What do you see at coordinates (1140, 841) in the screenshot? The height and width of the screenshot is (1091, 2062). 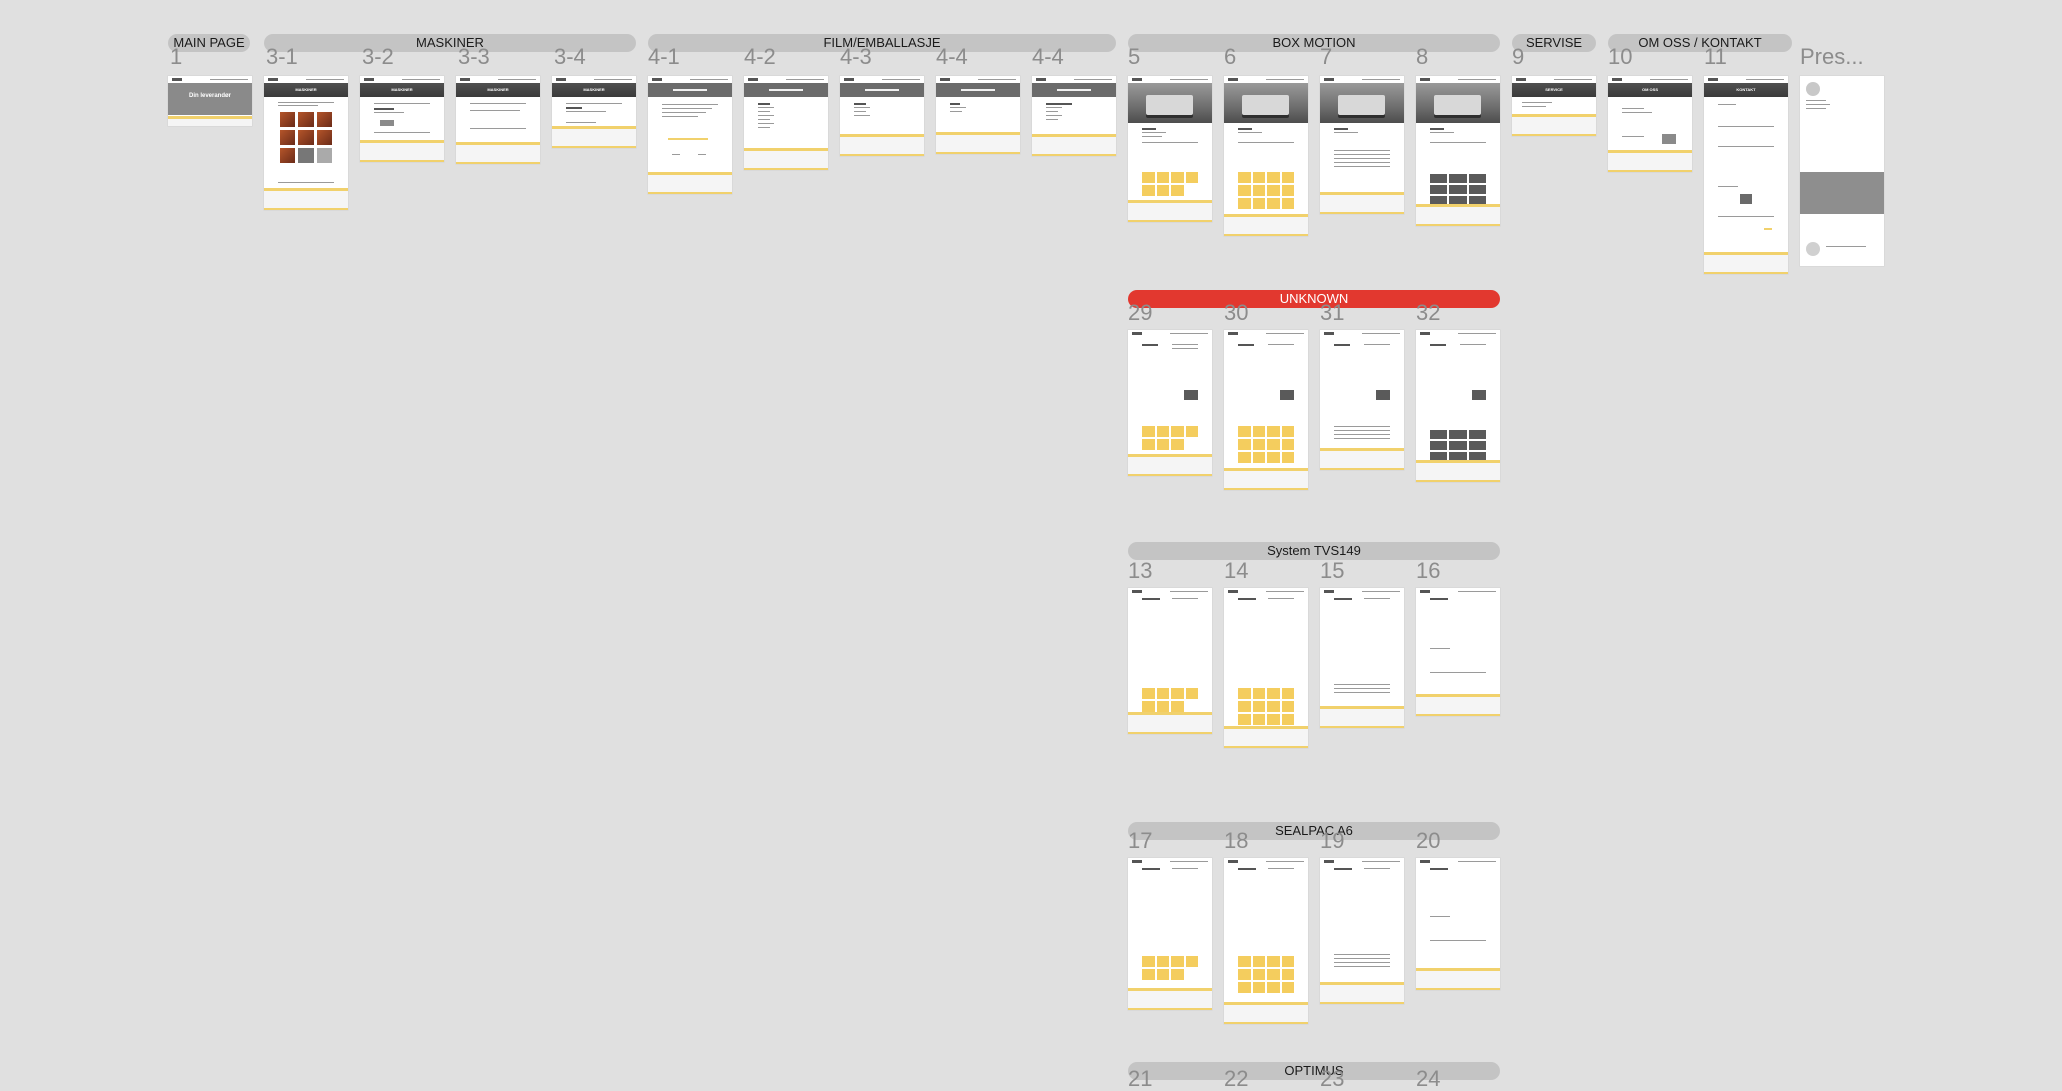 I see `frame-label: 17` at bounding box center [1140, 841].